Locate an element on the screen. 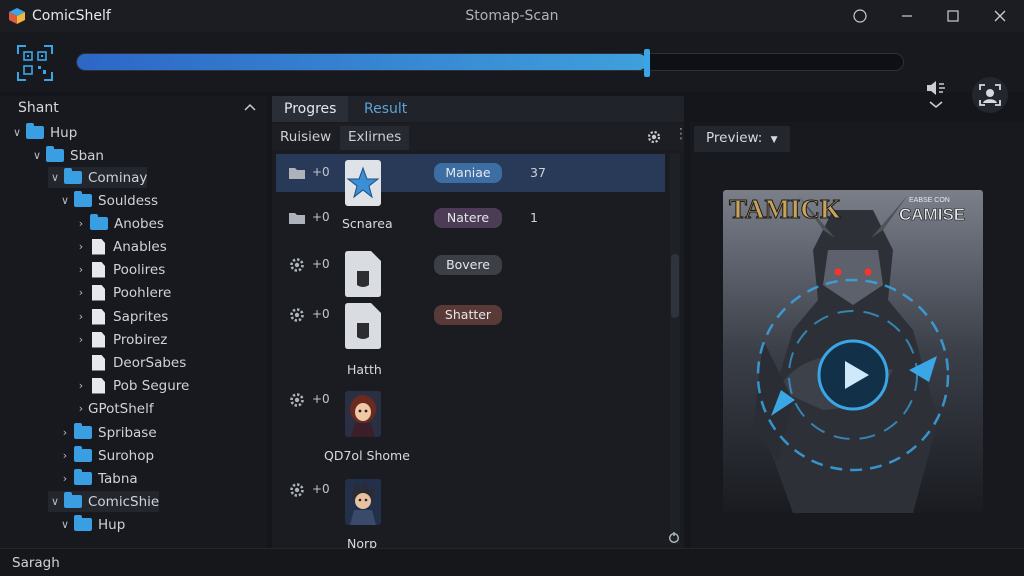 Image resolution: width=1024 pixels, height=576 pixels. speaker-icon is located at coordinates (936, 95).